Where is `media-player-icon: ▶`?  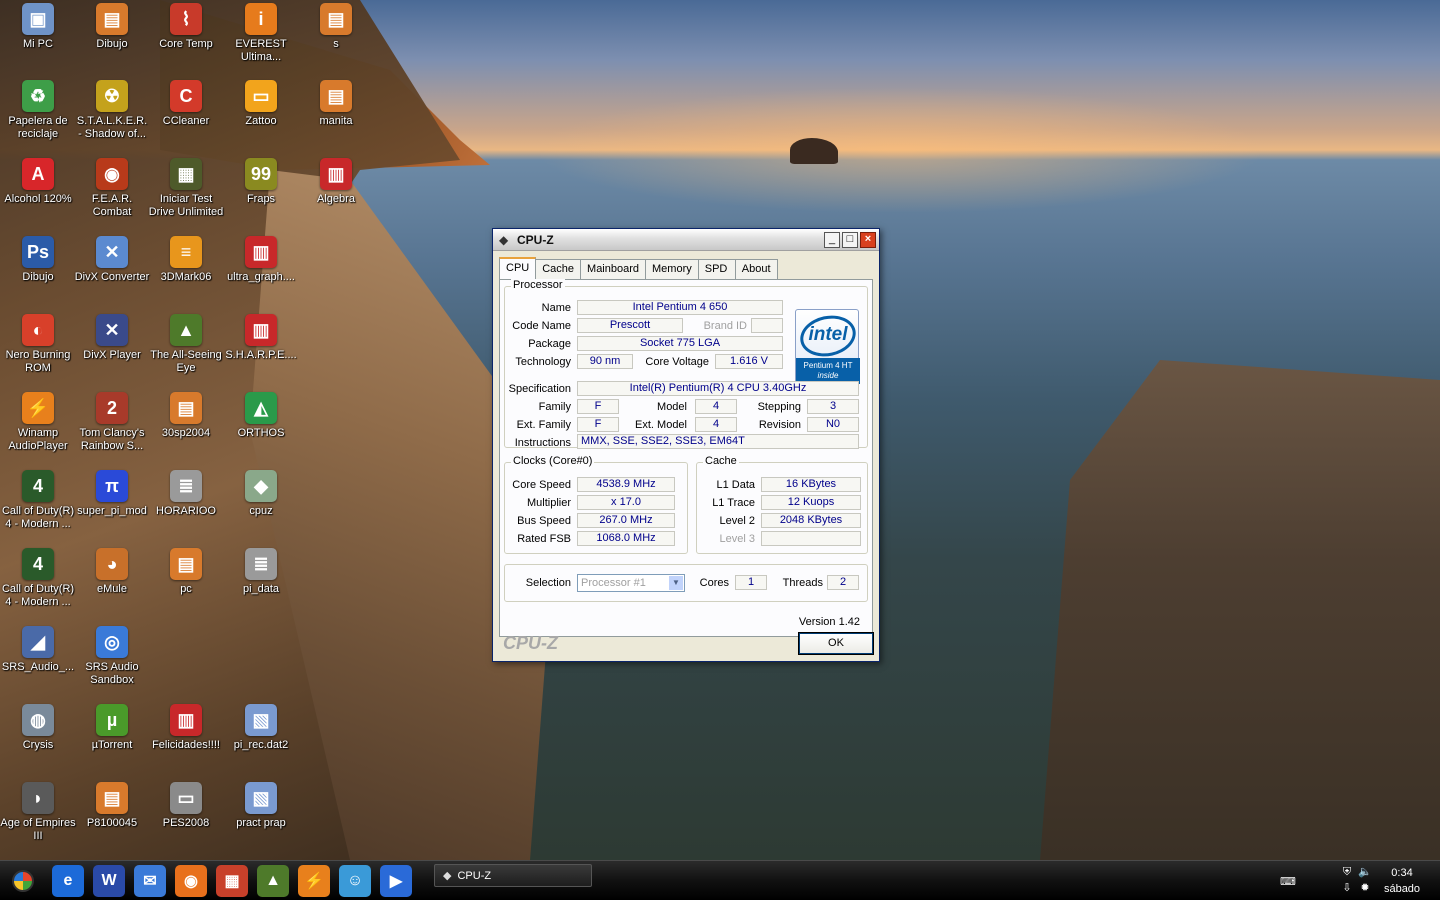
media-player-icon: ▶ is located at coordinates (396, 881).